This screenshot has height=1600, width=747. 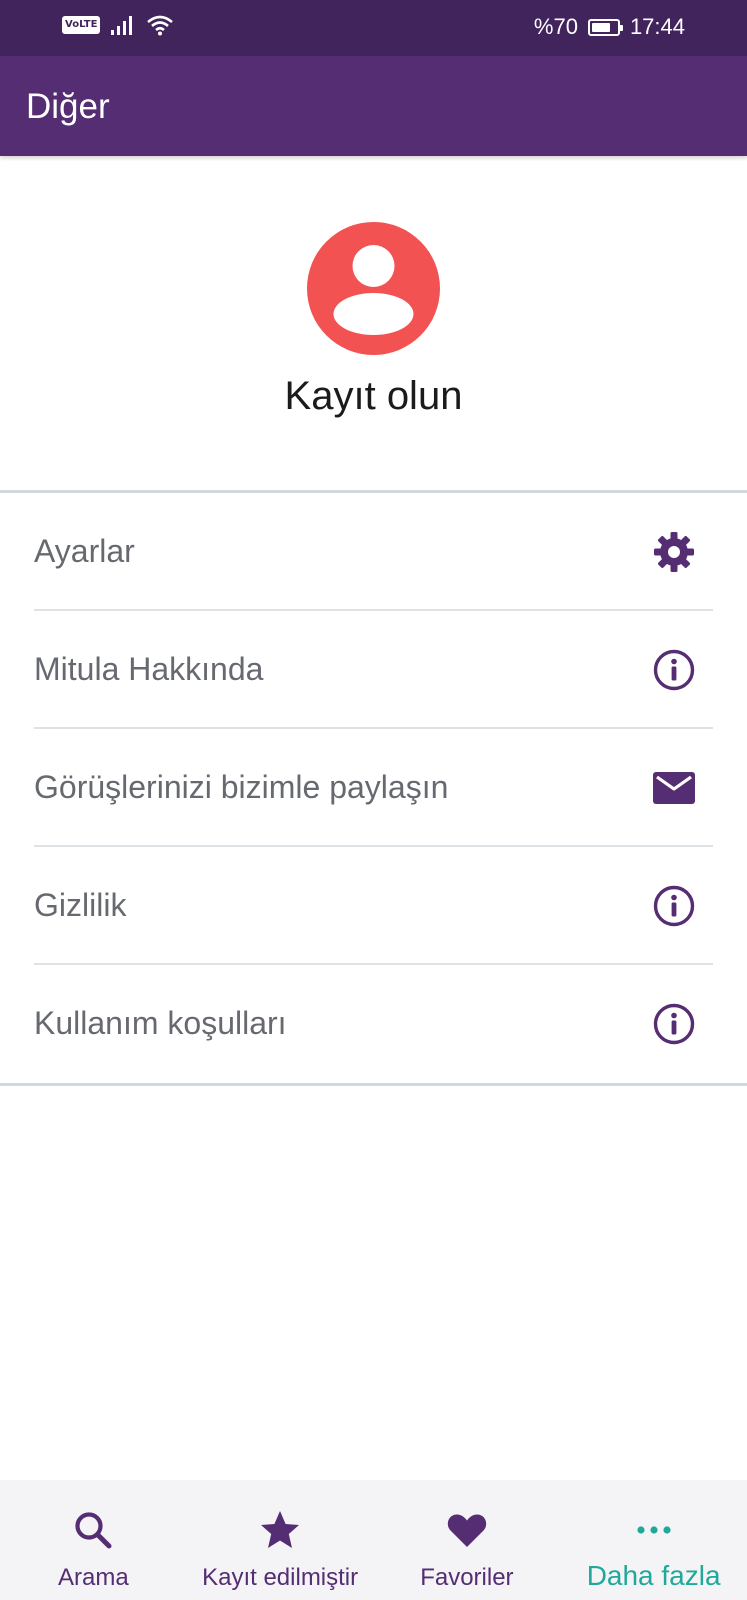 What do you see at coordinates (653, 1575) in the screenshot?
I see `nav-label: Daha fazla` at bounding box center [653, 1575].